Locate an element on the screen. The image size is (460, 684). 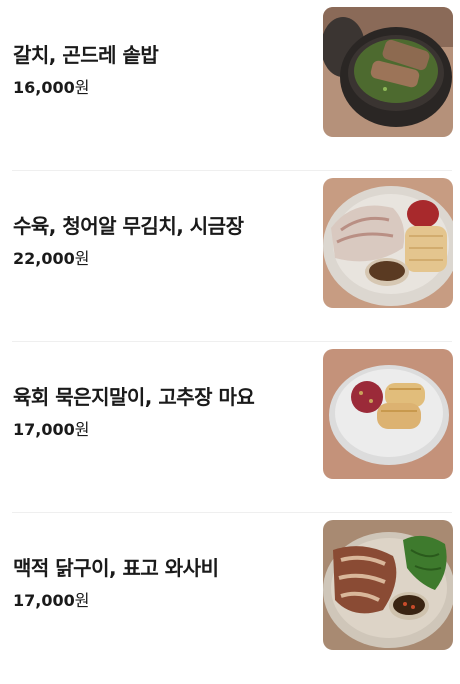
menu-item-name: 갈치, 곤드레 솥밥 is located at coordinates (86, 55).